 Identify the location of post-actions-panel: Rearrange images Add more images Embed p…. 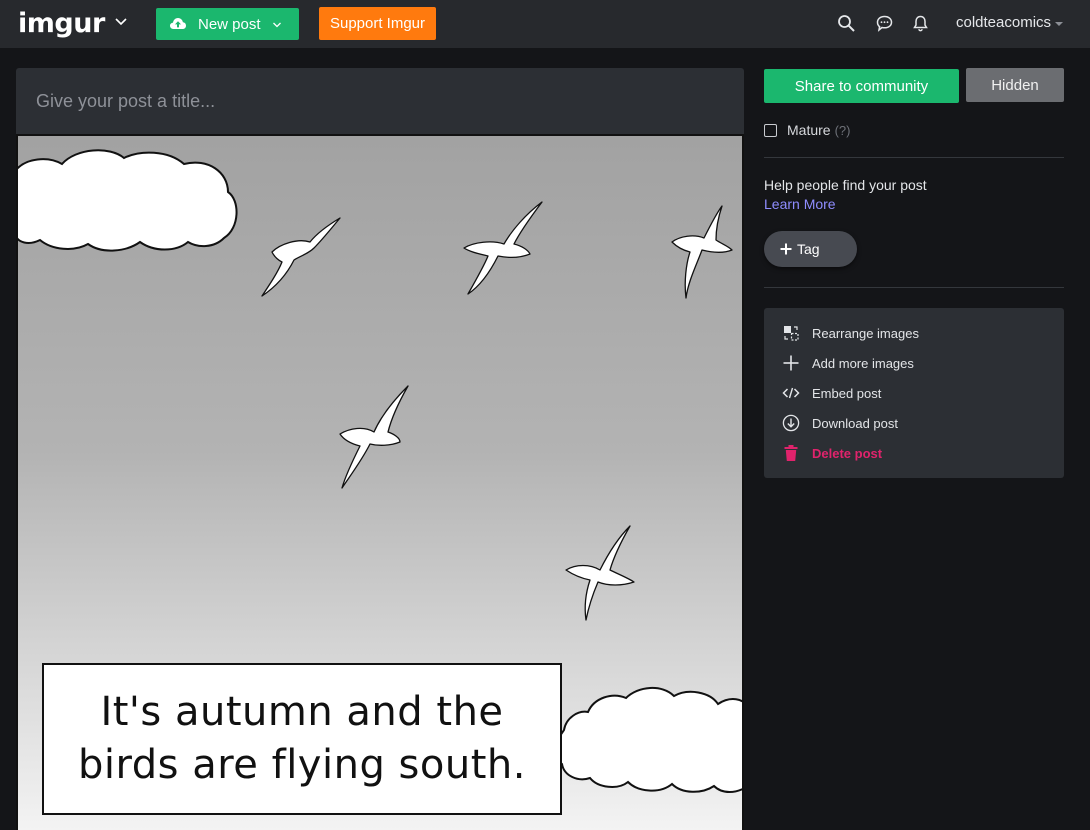
(914, 393).